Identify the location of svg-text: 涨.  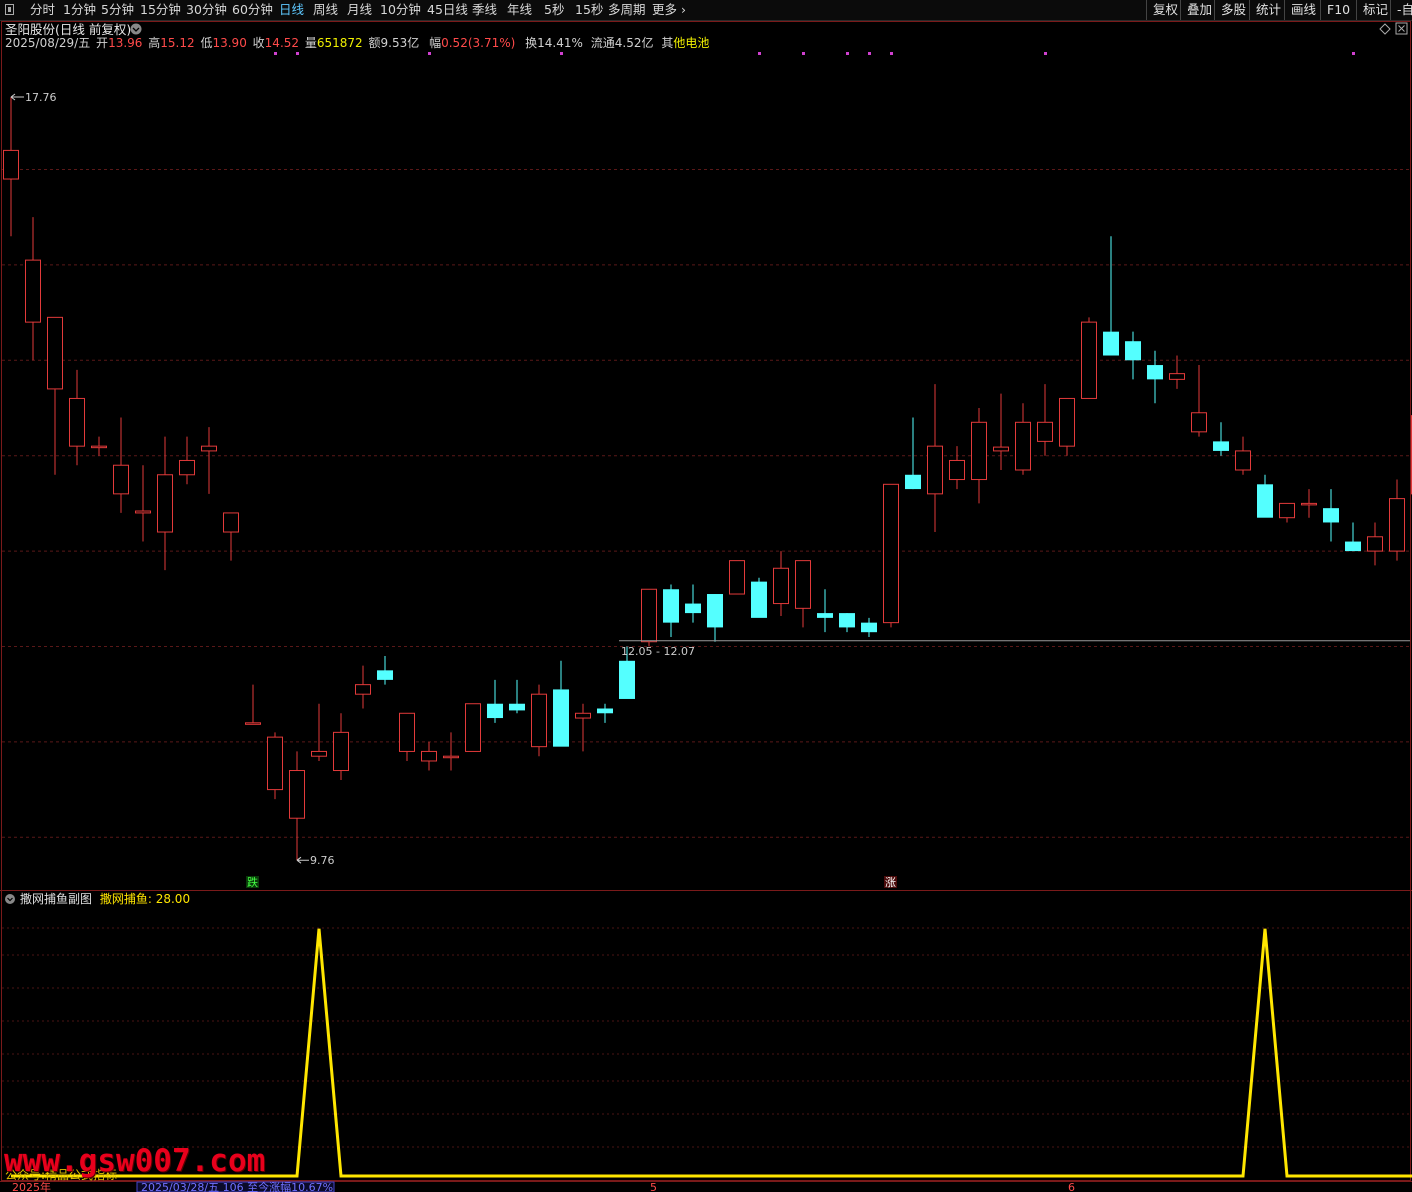
(890, 882).